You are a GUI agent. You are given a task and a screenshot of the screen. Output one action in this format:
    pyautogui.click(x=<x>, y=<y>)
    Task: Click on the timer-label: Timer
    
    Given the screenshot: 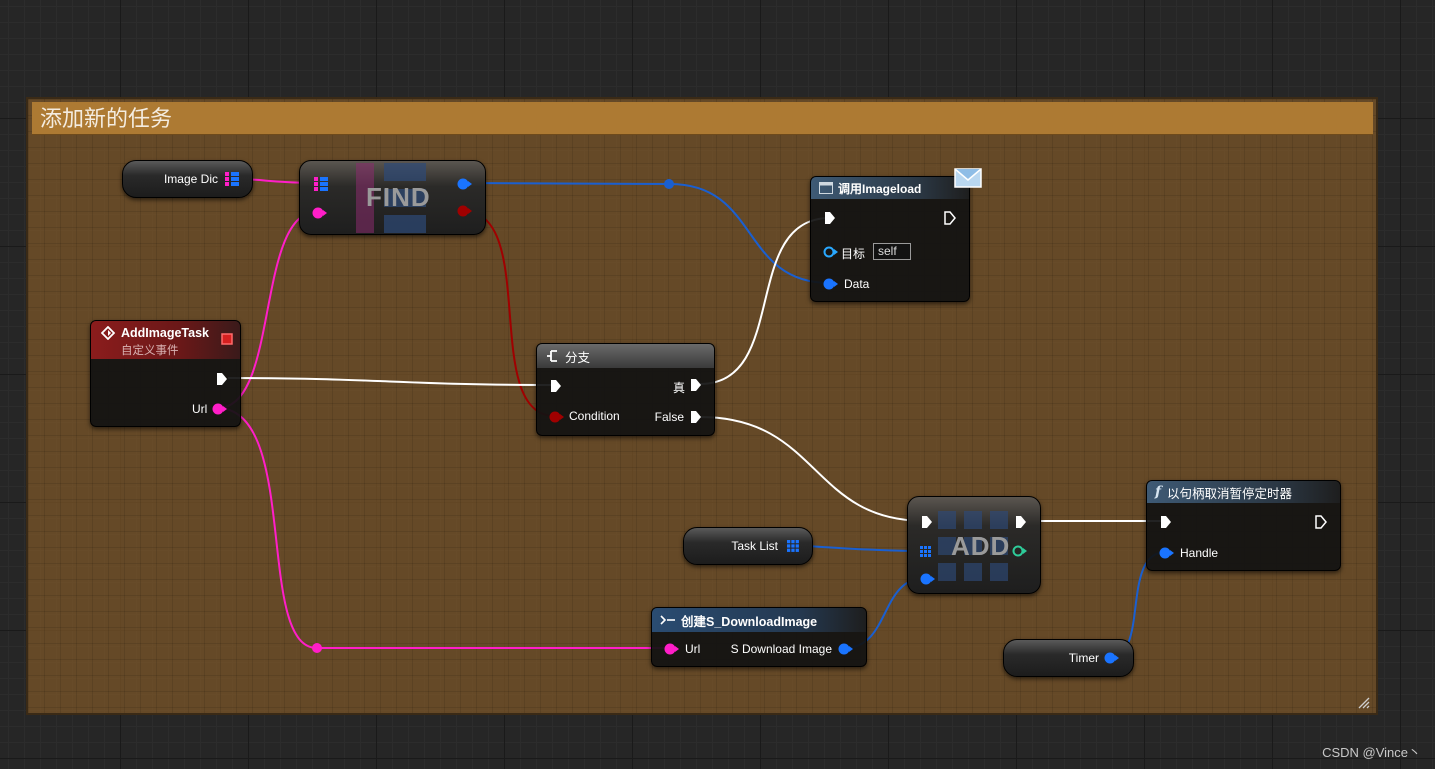 What is the action you would take?
    pyautogui.click(x=1083, y=658)
    